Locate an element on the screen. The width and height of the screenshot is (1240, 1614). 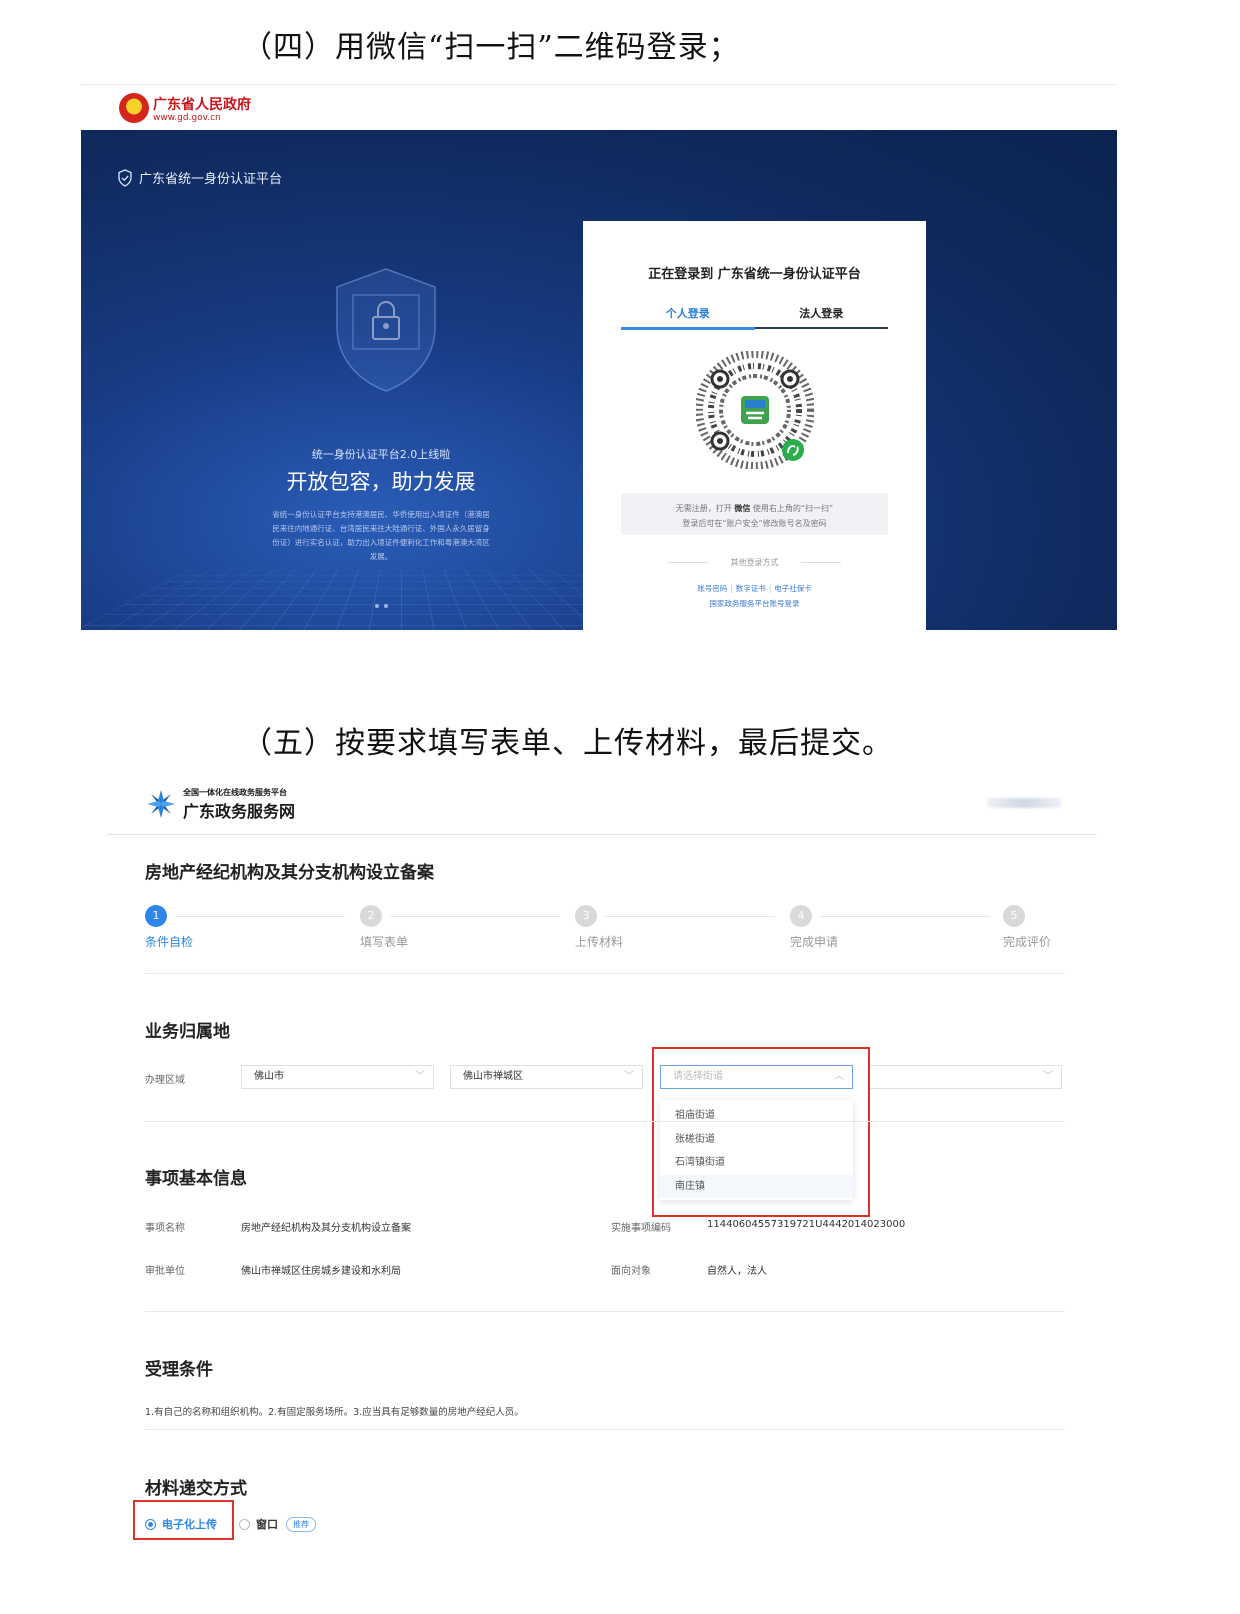
shield-icon is located at coordinates (125, 177).